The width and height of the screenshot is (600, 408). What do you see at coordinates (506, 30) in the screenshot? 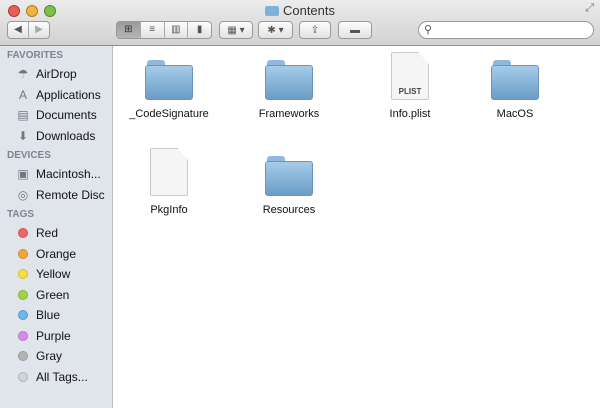
I see `search-input: ⚲` at bounding box center [506, 30].